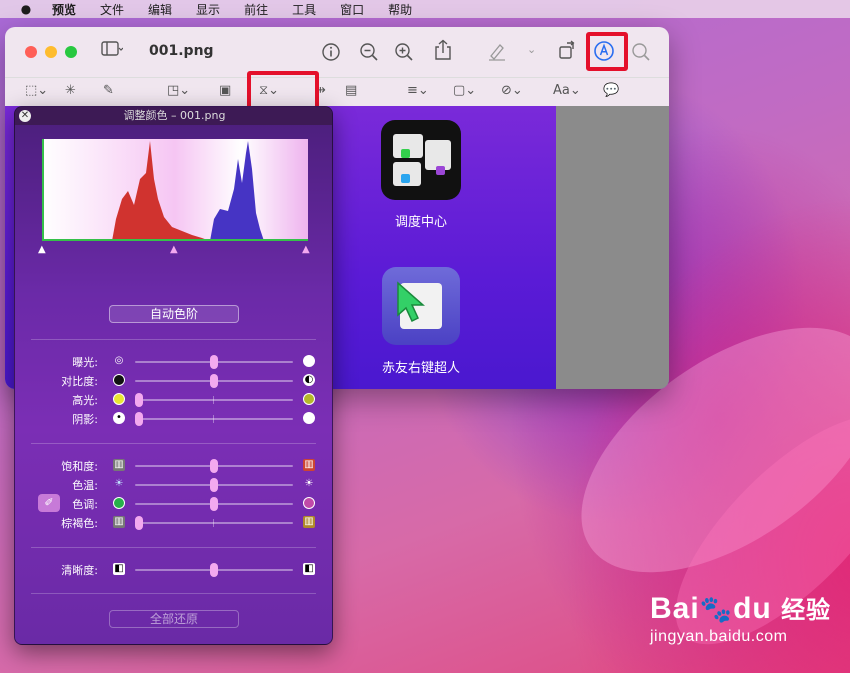  Describe the element at coordinates (675, 608) in the screenshot. I see `watermark-brand: Bai` at that location.